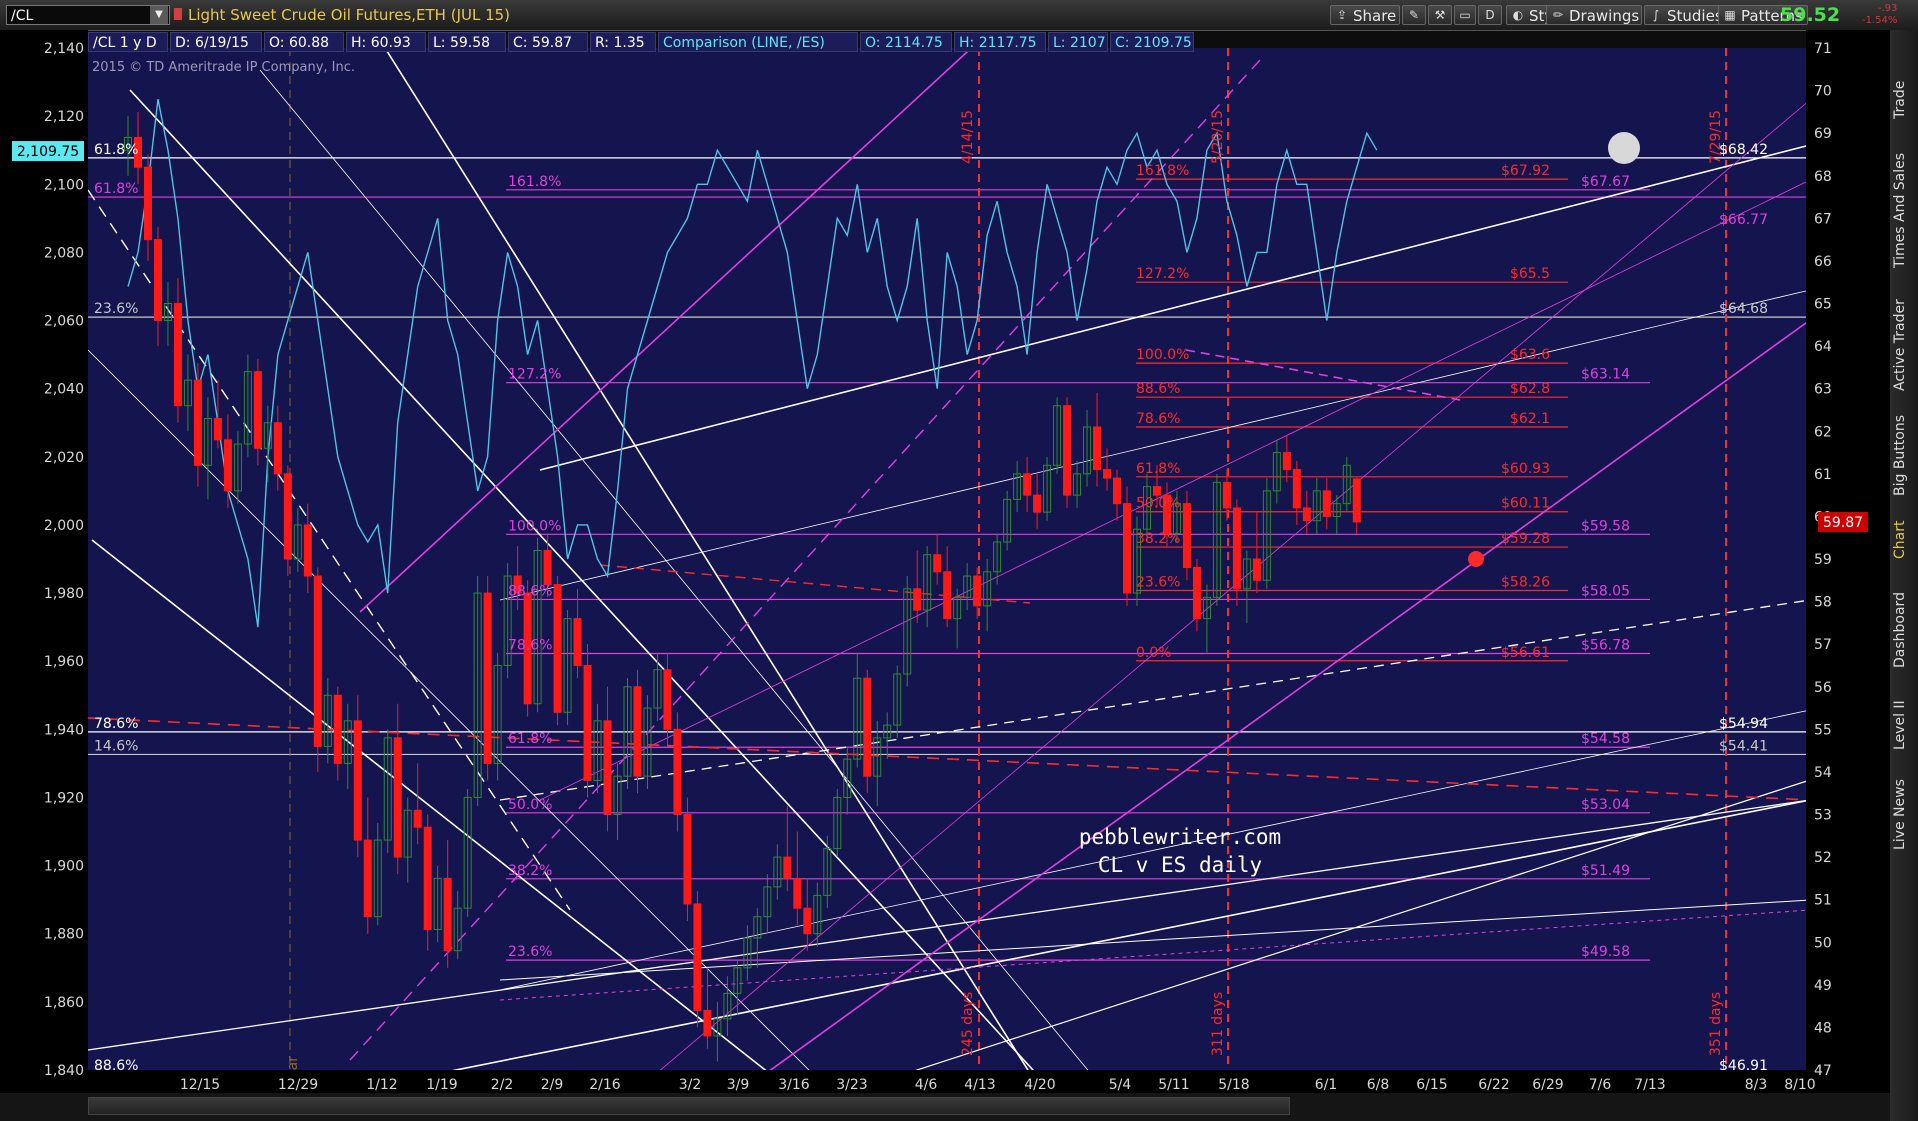 The width and height of the screenshot is (1918, 1121). What do you see at coordinates (1525, 469) in the screenshot?
I see `price-level-label: $60.93` at bounding box center [1525, 469].